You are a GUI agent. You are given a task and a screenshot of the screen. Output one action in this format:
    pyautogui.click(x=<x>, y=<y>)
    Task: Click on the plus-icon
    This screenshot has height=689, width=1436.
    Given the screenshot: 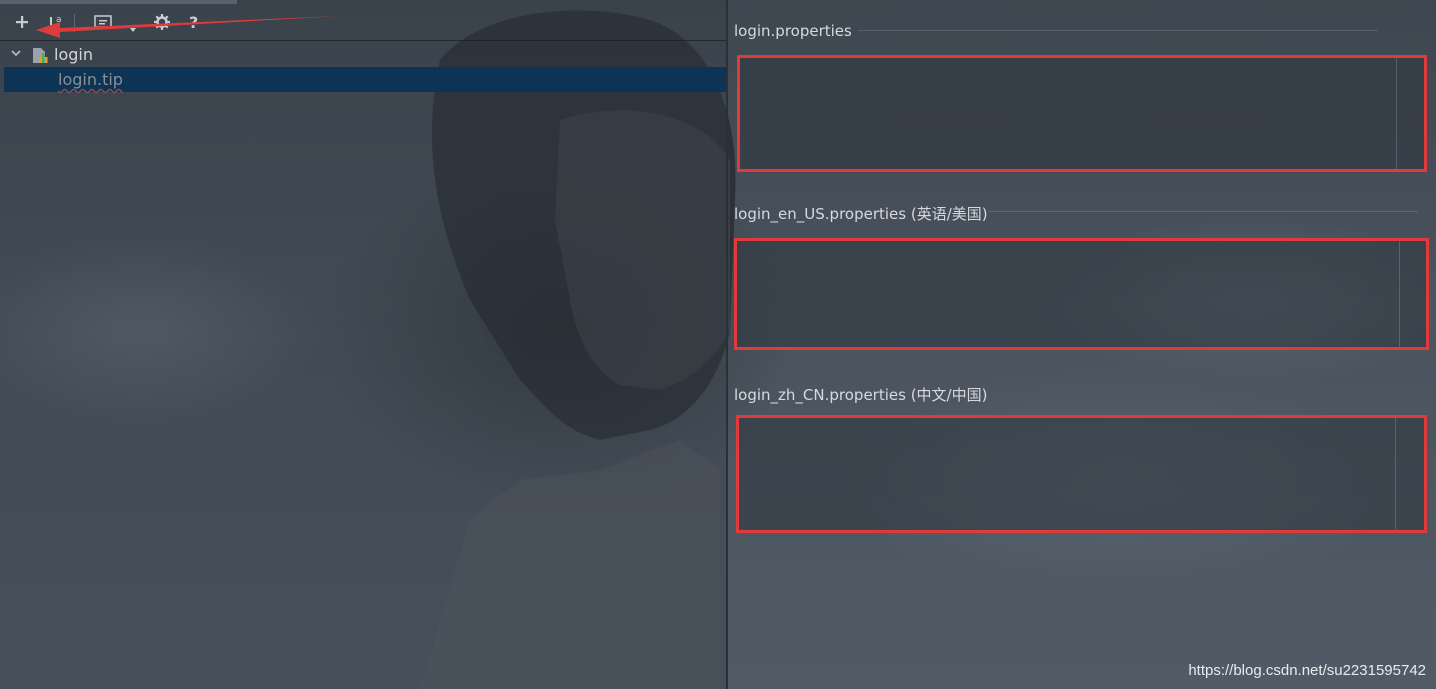 What is the action you would take?
    pyautogui.click(x=22, y=22)
    